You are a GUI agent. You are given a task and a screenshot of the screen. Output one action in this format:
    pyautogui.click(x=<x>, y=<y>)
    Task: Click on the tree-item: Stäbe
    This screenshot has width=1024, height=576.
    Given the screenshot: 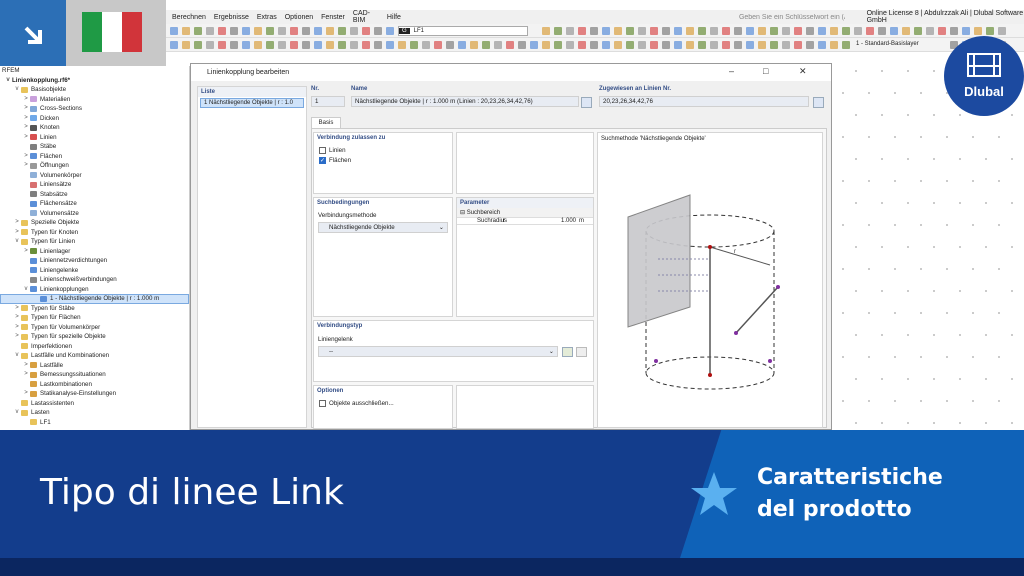 What is the action you would take?
    pyautogui.click(x=94, y=147)
    